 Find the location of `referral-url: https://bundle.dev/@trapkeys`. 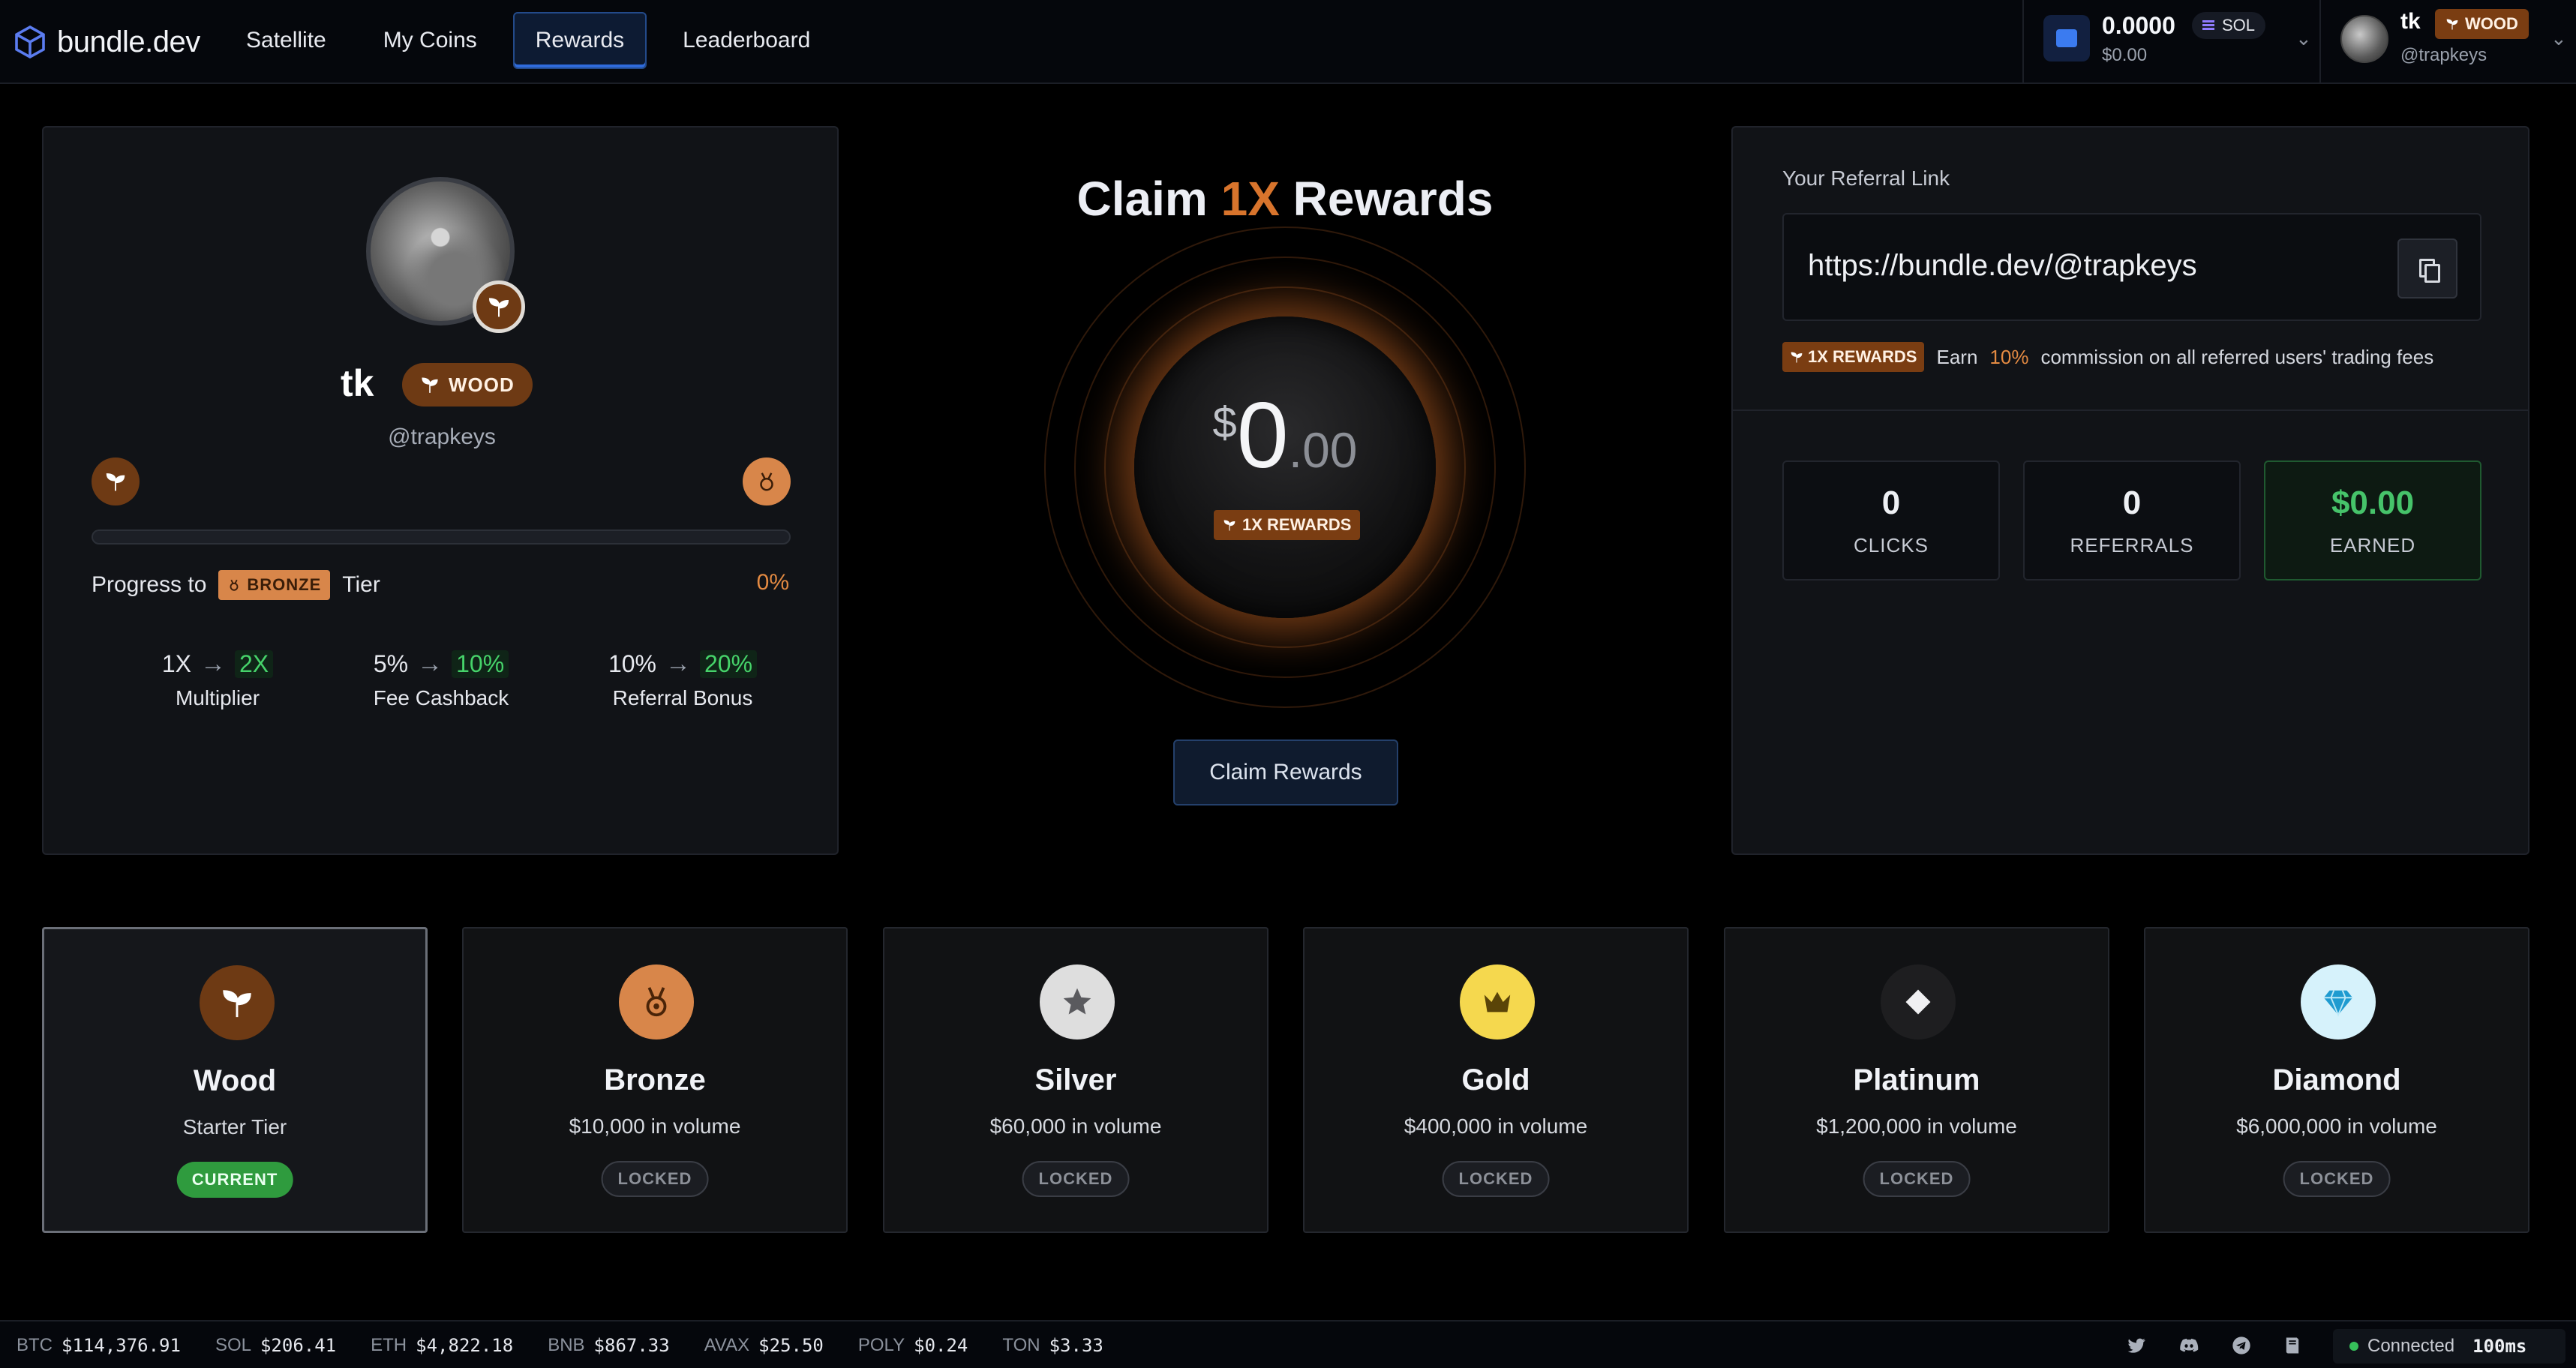

referral-url: https://bundle.dev/@trapkeys is located at coordinates (2002, 266).